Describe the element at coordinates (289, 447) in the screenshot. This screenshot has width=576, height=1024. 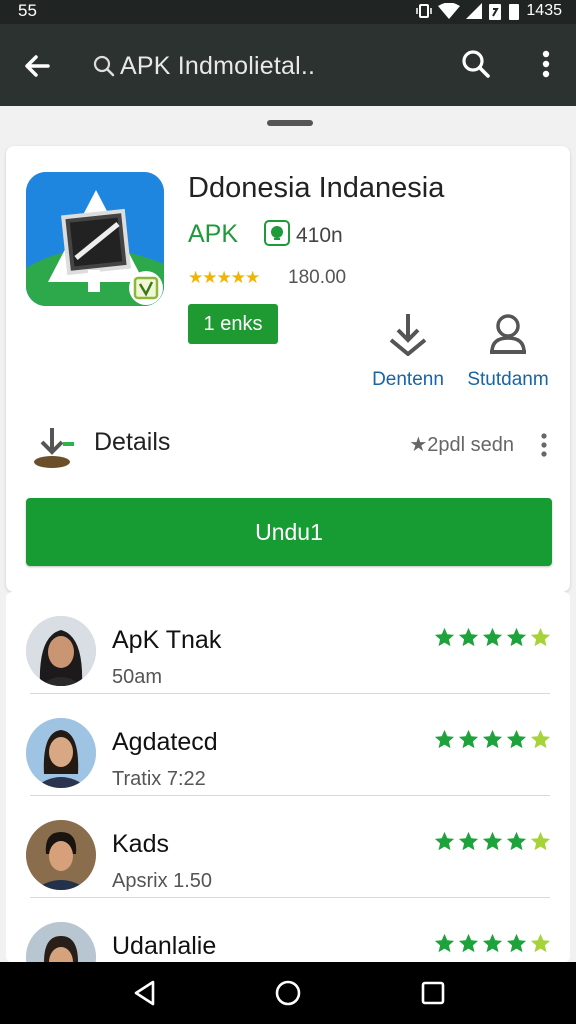
I see `details-row: Details ★2pdl sedn` at that location.